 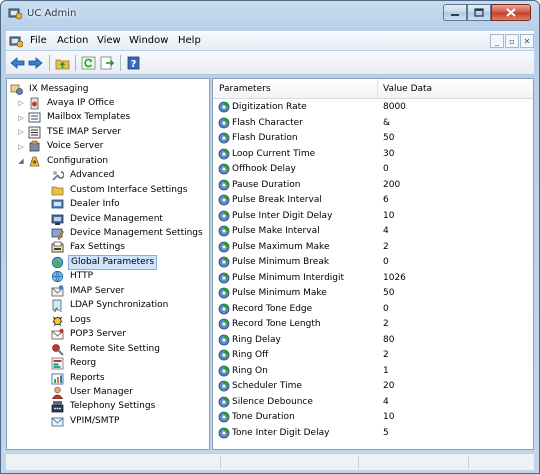 I want to click on minimize-icon: _, so click(x=497, y=41).